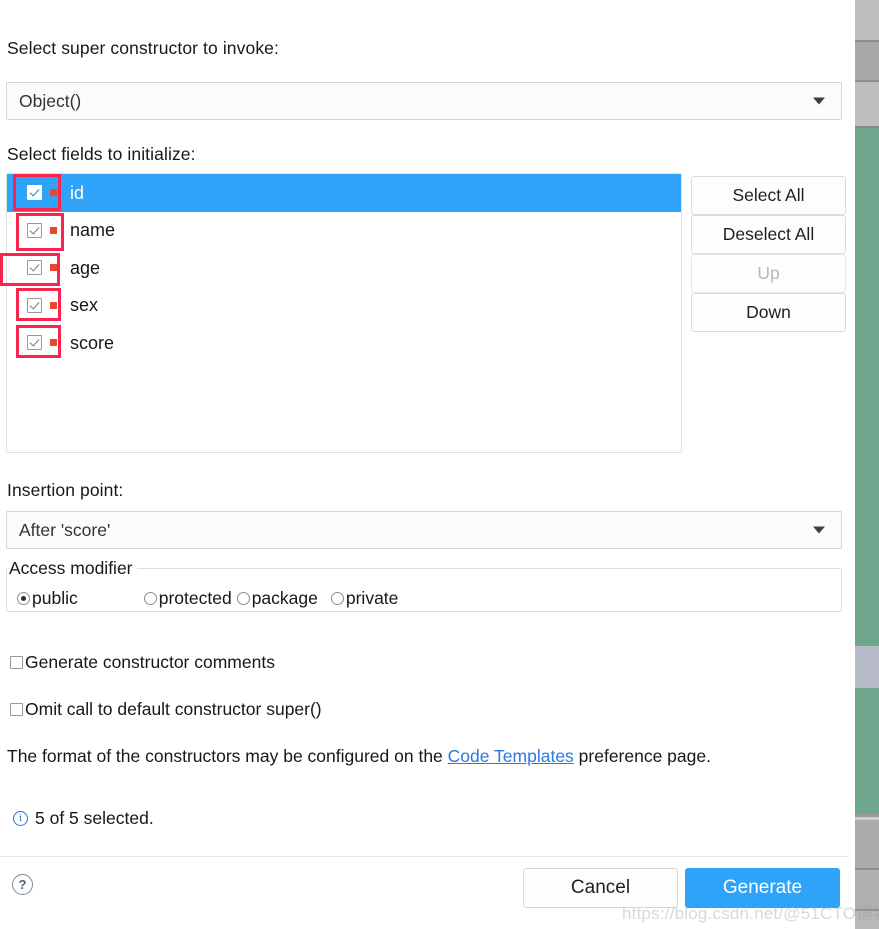 Image resolution: width=879 pixels, height=929 pixels. Describe the element at coordinates (642, 756) in the screenshot. I see `note-suffix: preference page.` at that location.